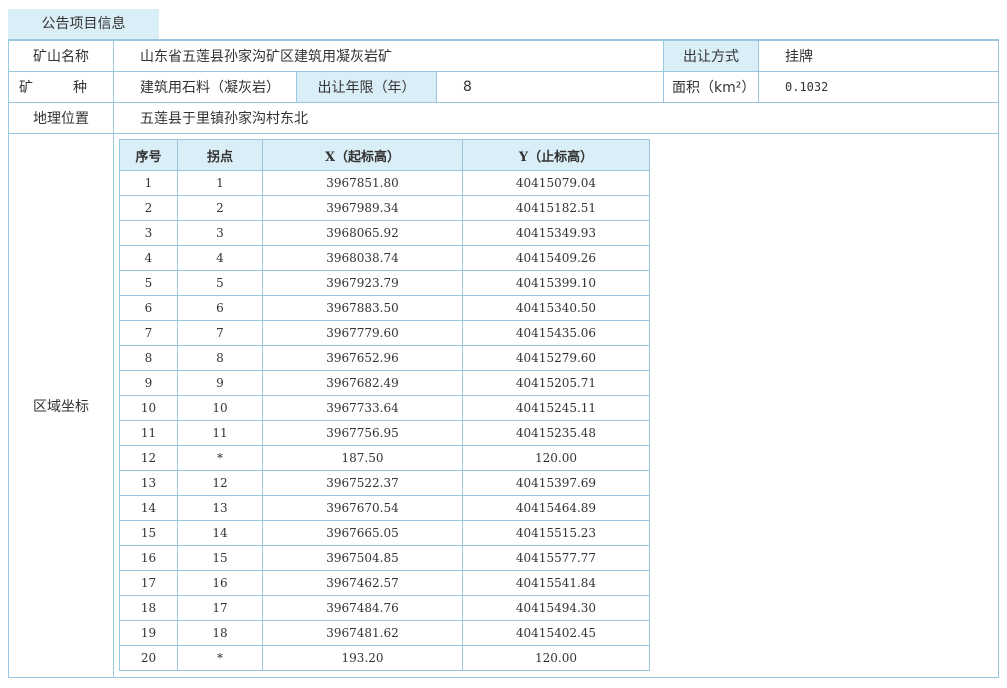 Image resolution: width=1007 pixels, height=688 pixels. What do you see at coordinates (556, 258) in the screenshot?
I see `cell-y: 40415409.26` at bounding box center [556, 258].